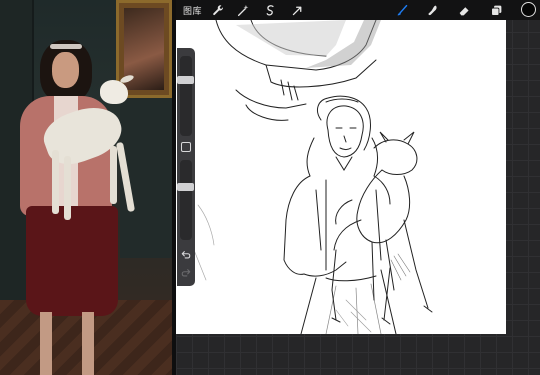 The image size is (540, 375). I want to click on face, so click(65, 70).